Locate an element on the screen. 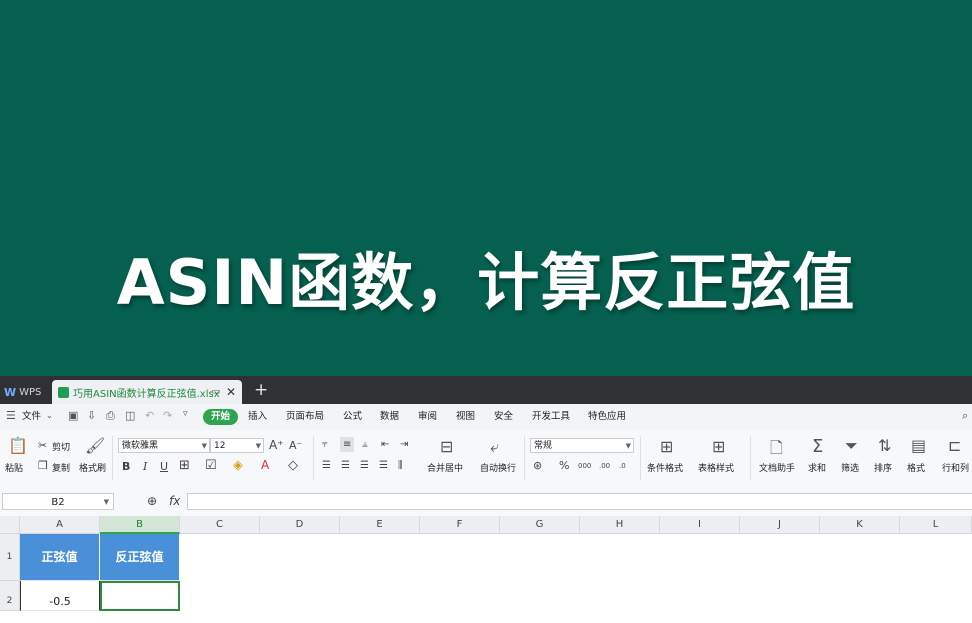  align-left-icon: ☰ is located at coordinates (326, 465).